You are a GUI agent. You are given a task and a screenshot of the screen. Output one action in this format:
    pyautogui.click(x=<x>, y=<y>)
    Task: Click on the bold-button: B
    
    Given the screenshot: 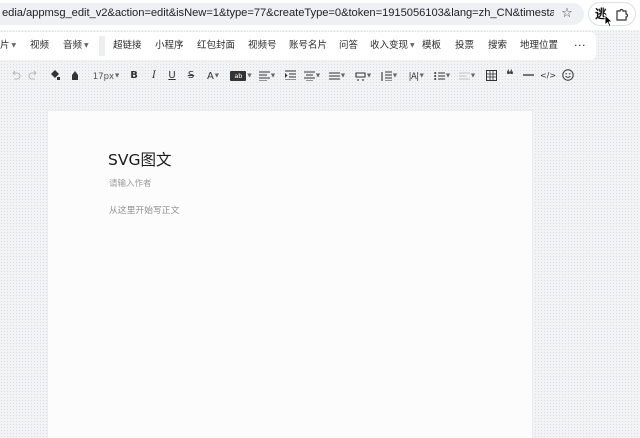 What is the action you would take?
    pyautogui.click(x=134, y=76)
    